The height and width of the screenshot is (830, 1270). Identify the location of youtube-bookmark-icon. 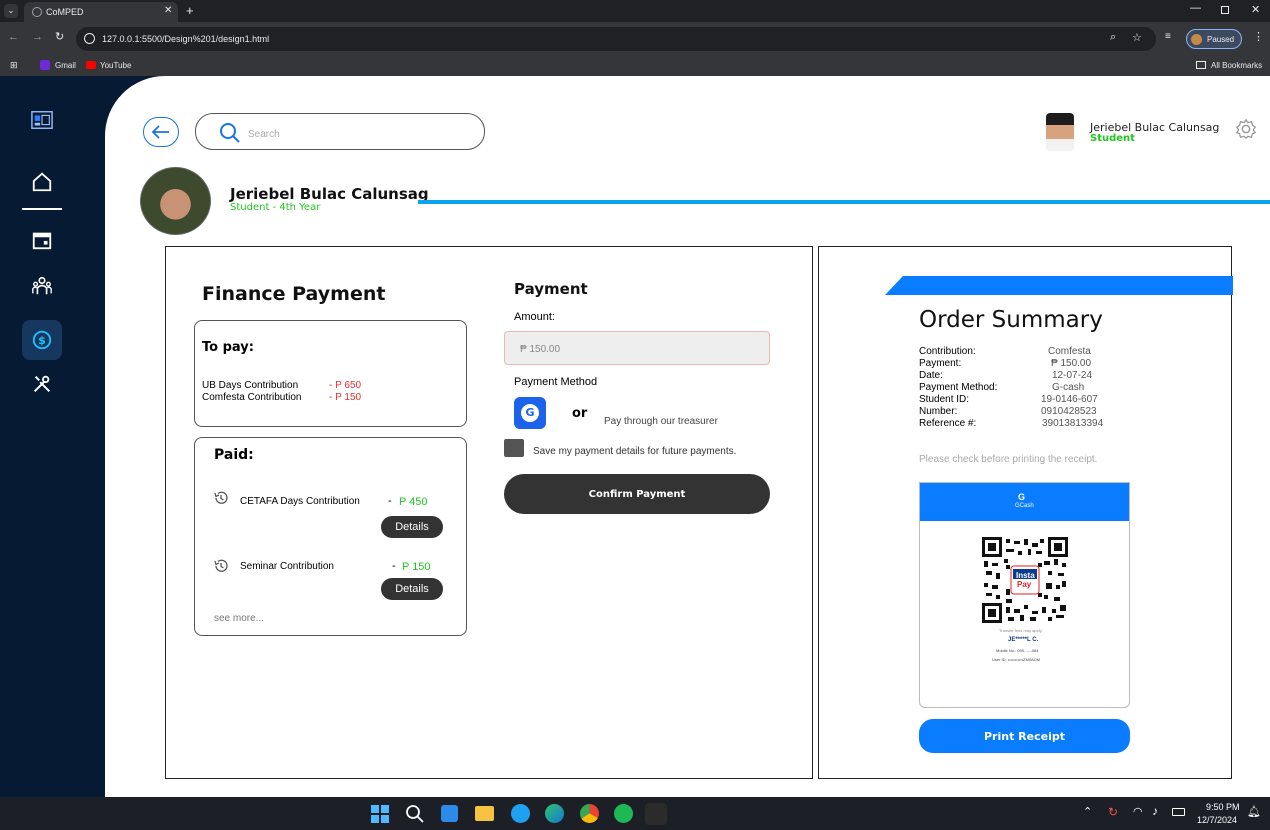
(91, 65).